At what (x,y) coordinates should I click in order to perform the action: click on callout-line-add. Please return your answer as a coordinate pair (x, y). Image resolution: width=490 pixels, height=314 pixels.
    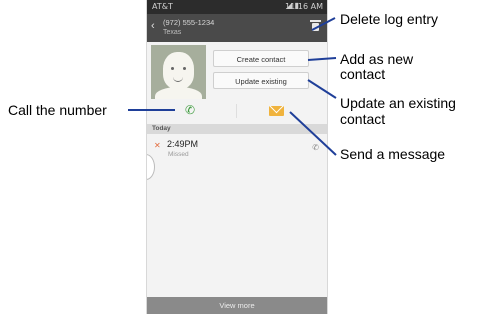
    Looking at the image, I should click on (322, 59).